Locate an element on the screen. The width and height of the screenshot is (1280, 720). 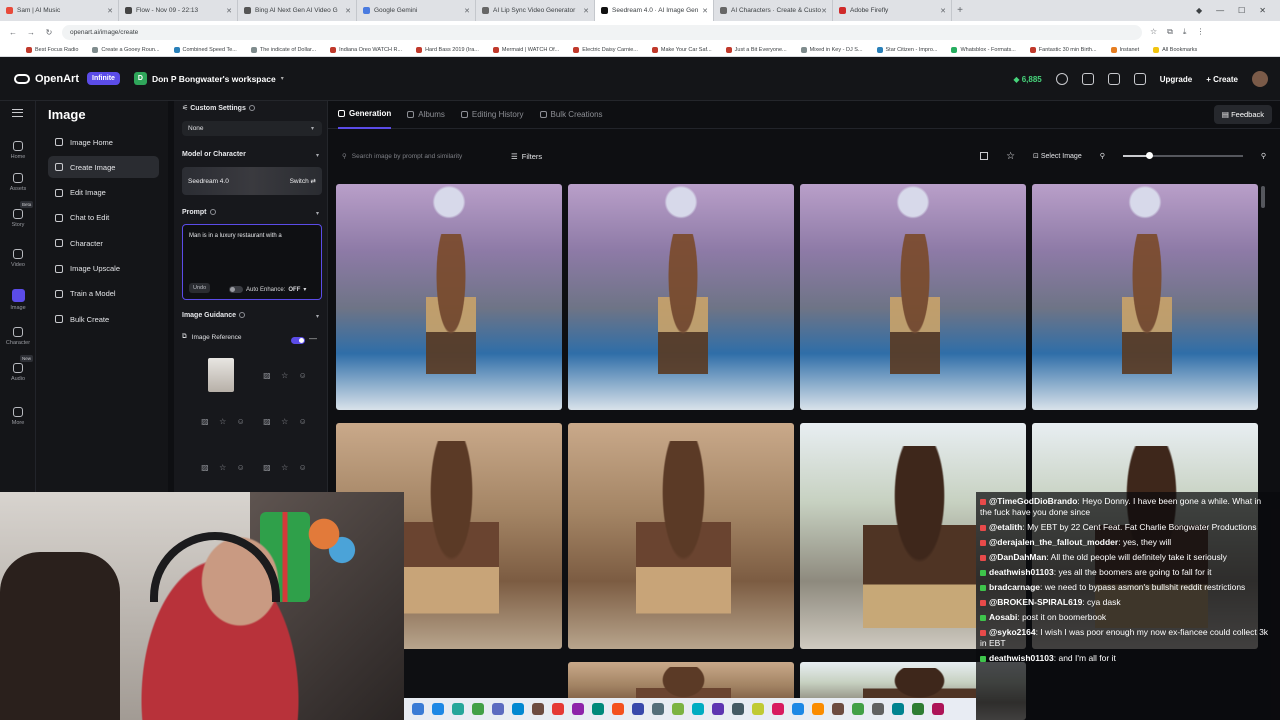
side-menu-item-train: Train a Model is located at coordinates (103, 294).